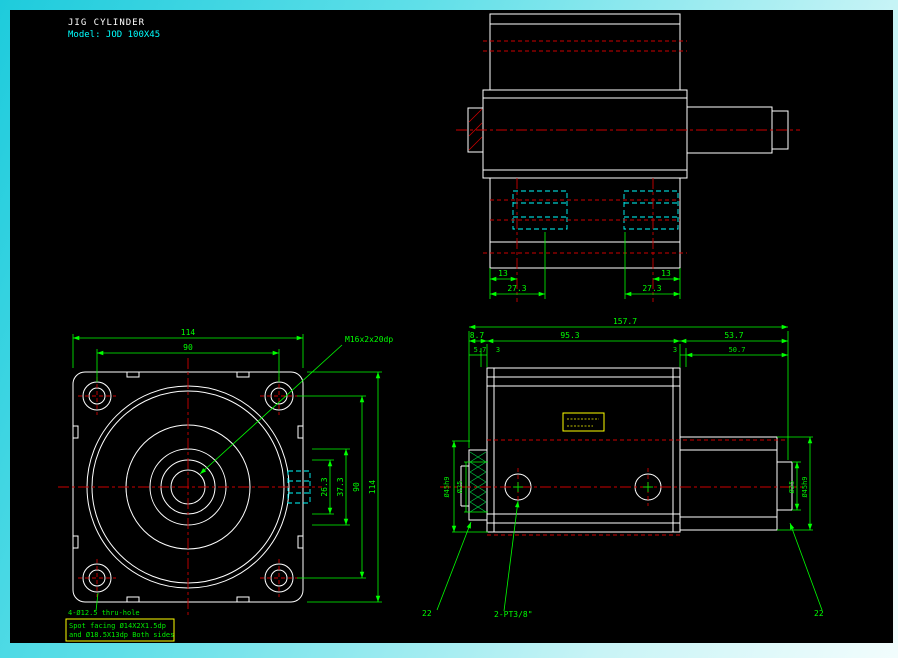 This screenshot has height=658, width=898. Describe the element at coordinates (498, 350) in the screenshot. I see `dim-3-left: 3` at that location.